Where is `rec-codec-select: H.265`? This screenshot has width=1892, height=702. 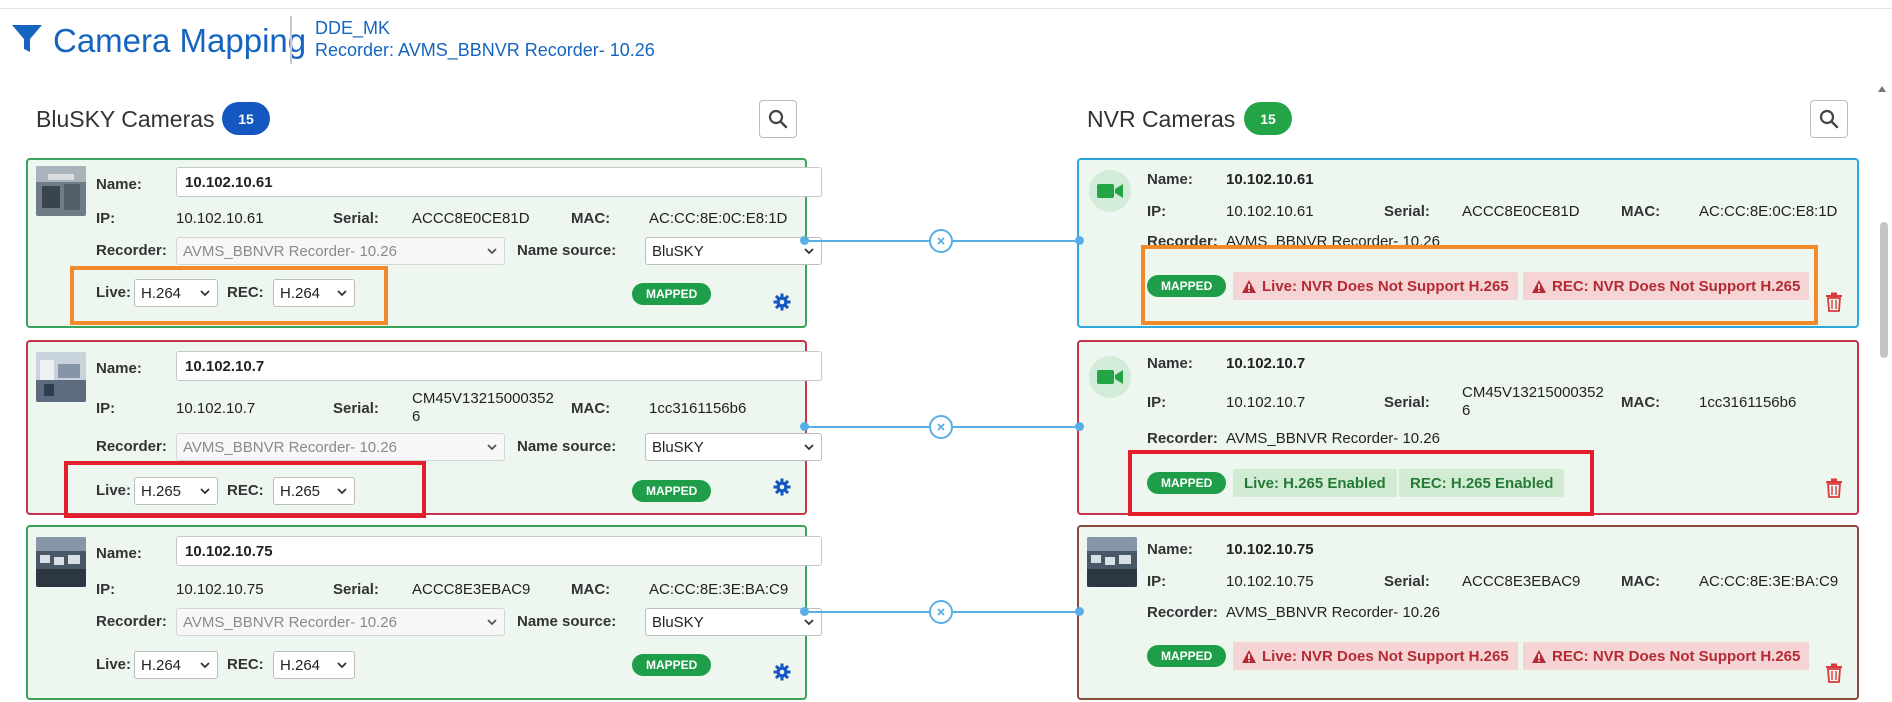
rec-codec-select: H.265 is located at coordinates (314, 491).